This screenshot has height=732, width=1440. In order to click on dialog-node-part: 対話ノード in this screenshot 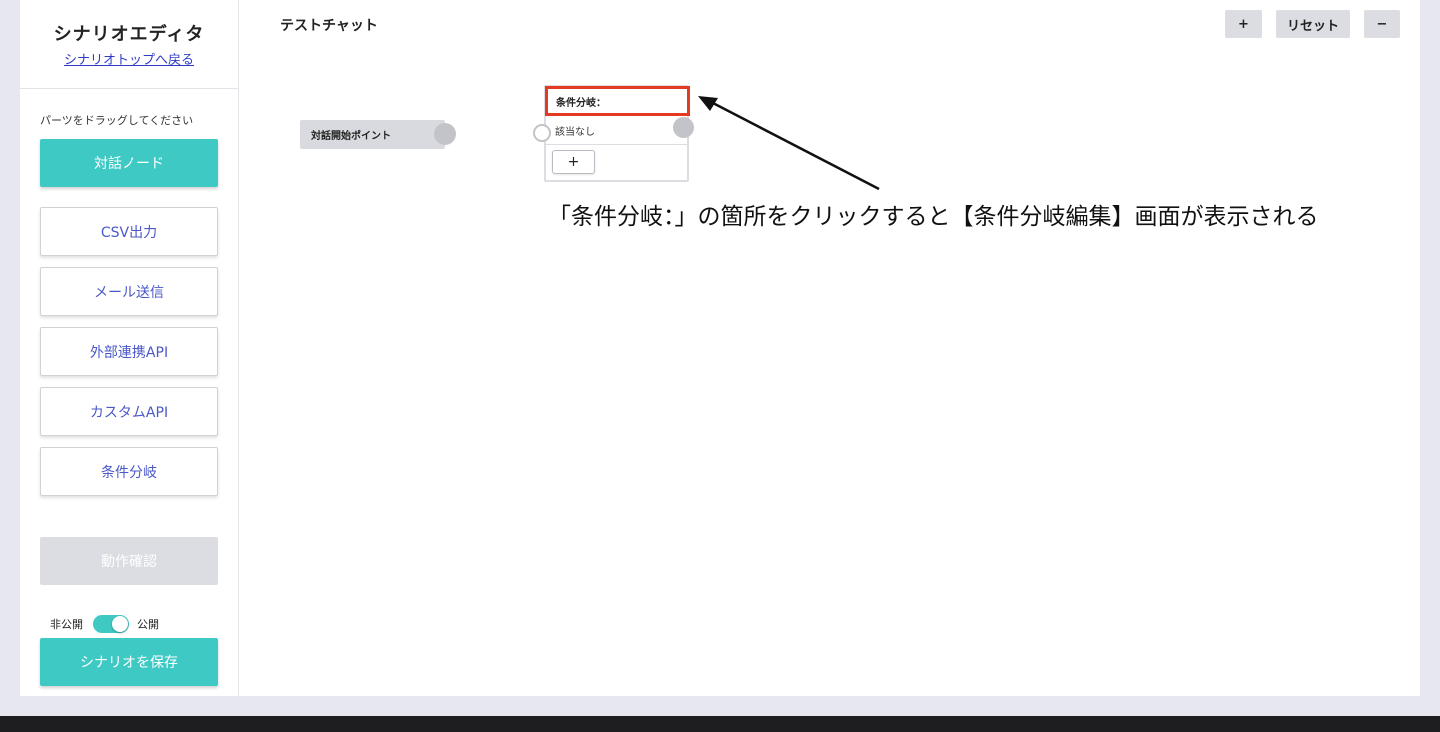, I will do `click(129, 163)`.